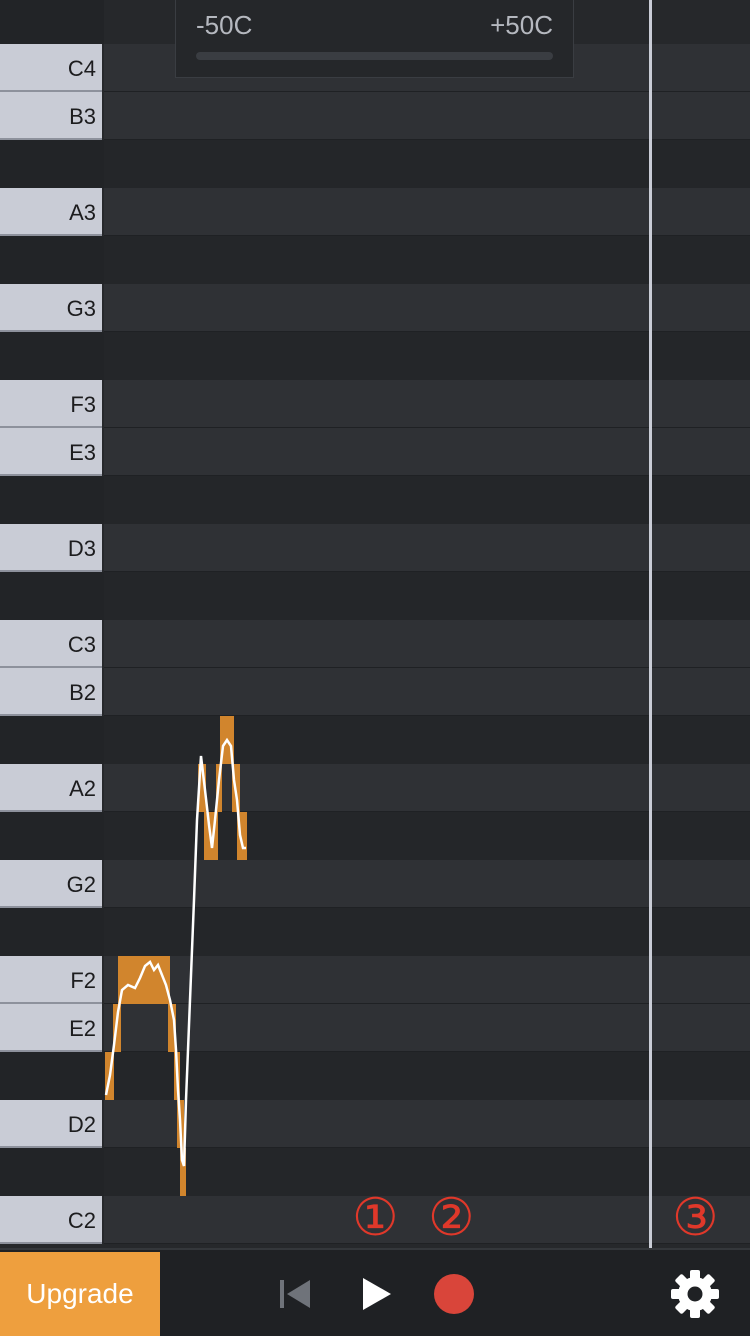 Image resolution: width=750 pixels, height=1336 pixels. I want to click on detected-notes, so click(176, 956).